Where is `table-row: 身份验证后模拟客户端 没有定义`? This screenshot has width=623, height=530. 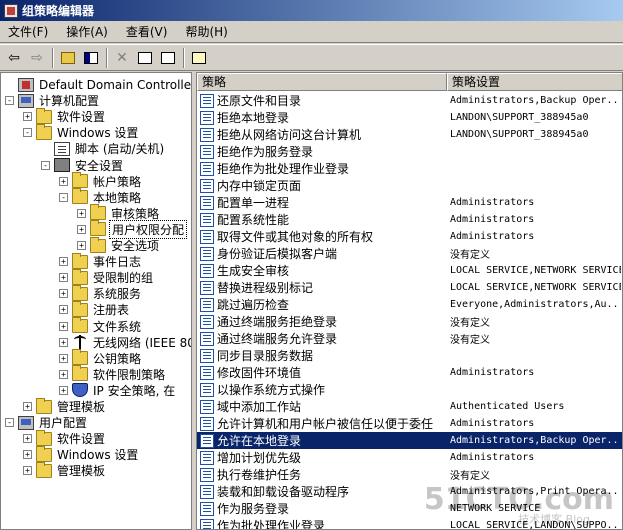 table-row: 身份验证后模拟客户端 没有定义 is located at coordinates (409, 253).